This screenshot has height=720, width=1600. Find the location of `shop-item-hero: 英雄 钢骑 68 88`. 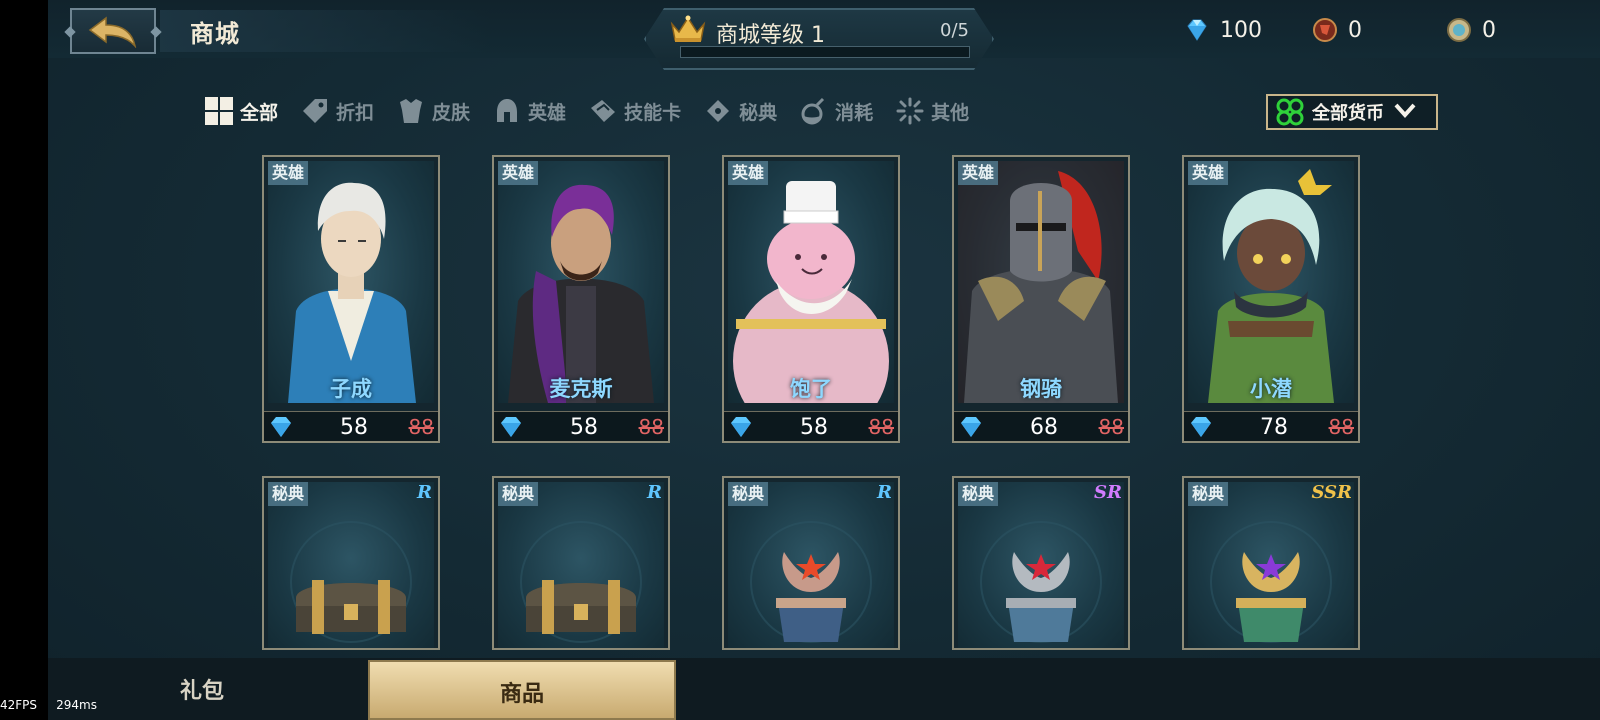

shop-item-hero: 英雄 钢骑 68 88 is located at coordinates (1041, 299).